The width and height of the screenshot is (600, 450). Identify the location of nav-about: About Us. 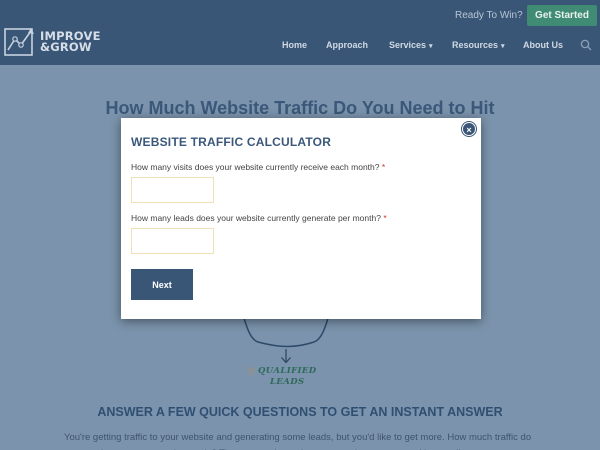
(543, 45).